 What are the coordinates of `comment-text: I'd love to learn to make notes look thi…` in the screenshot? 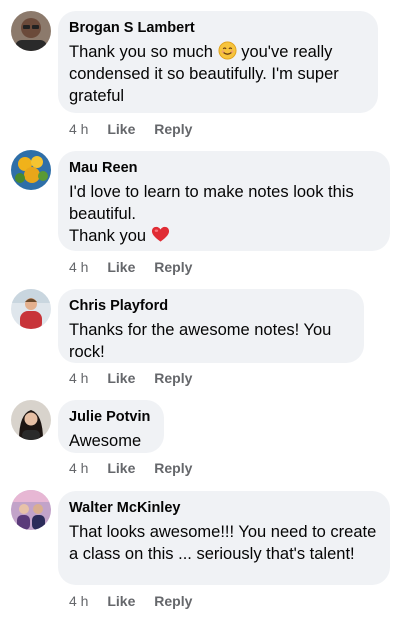 It's located at (223, 214).